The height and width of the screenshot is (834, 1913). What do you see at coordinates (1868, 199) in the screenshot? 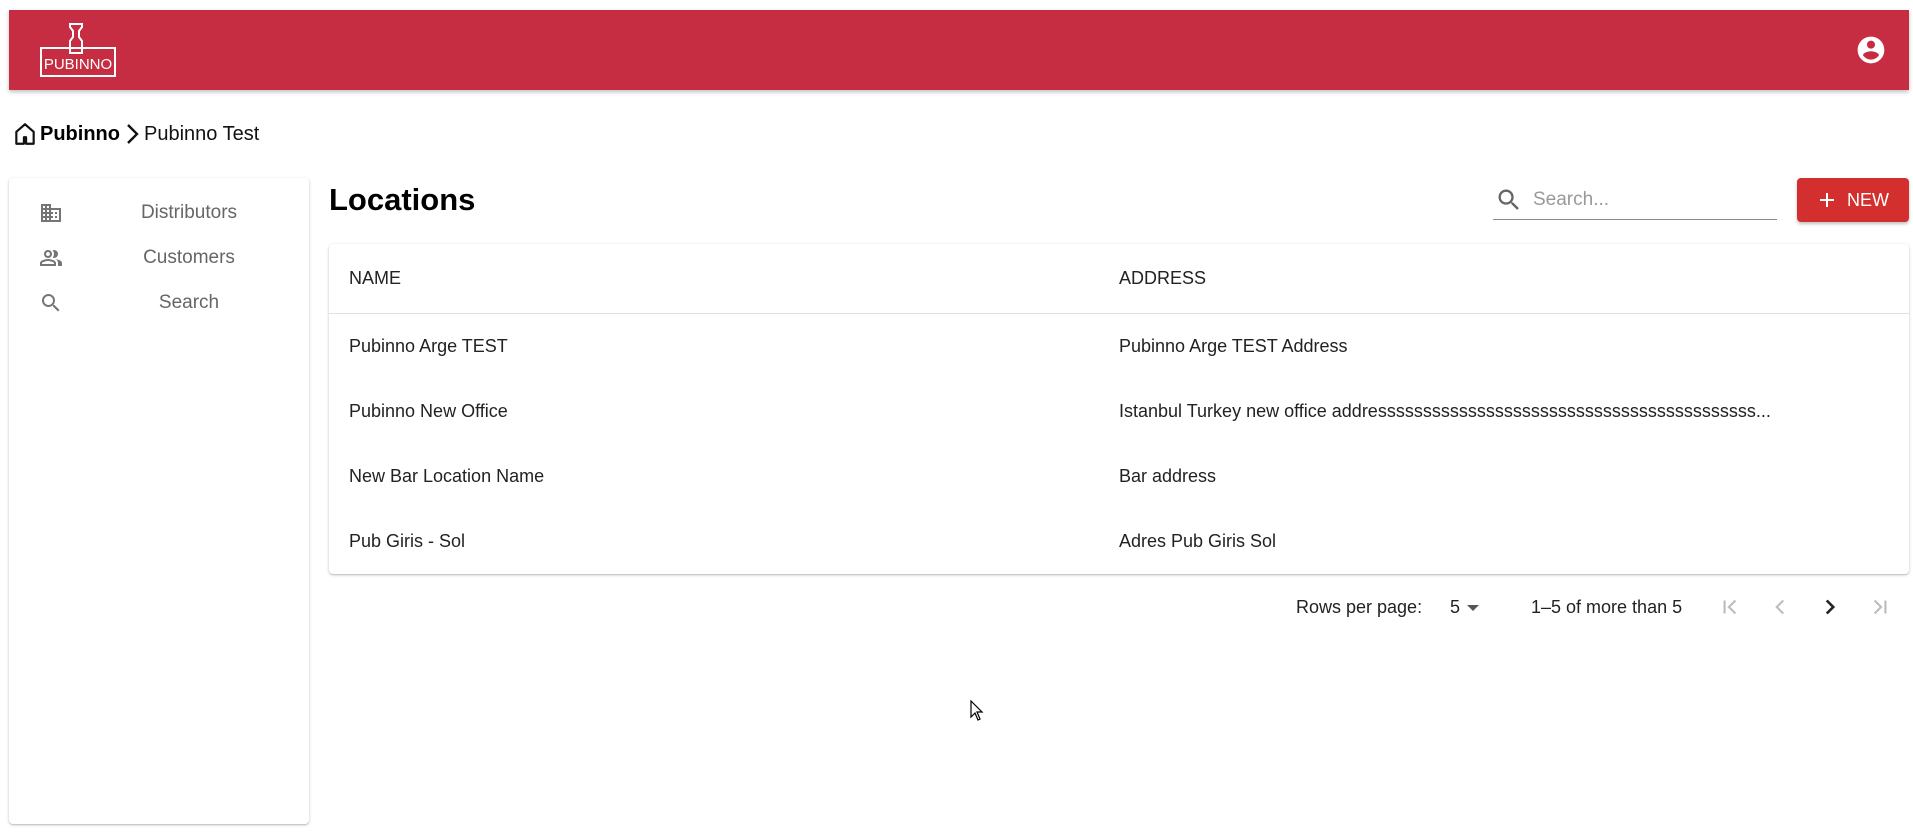
I see `new-button-label: NEW` at bounding box center [1868, 199].